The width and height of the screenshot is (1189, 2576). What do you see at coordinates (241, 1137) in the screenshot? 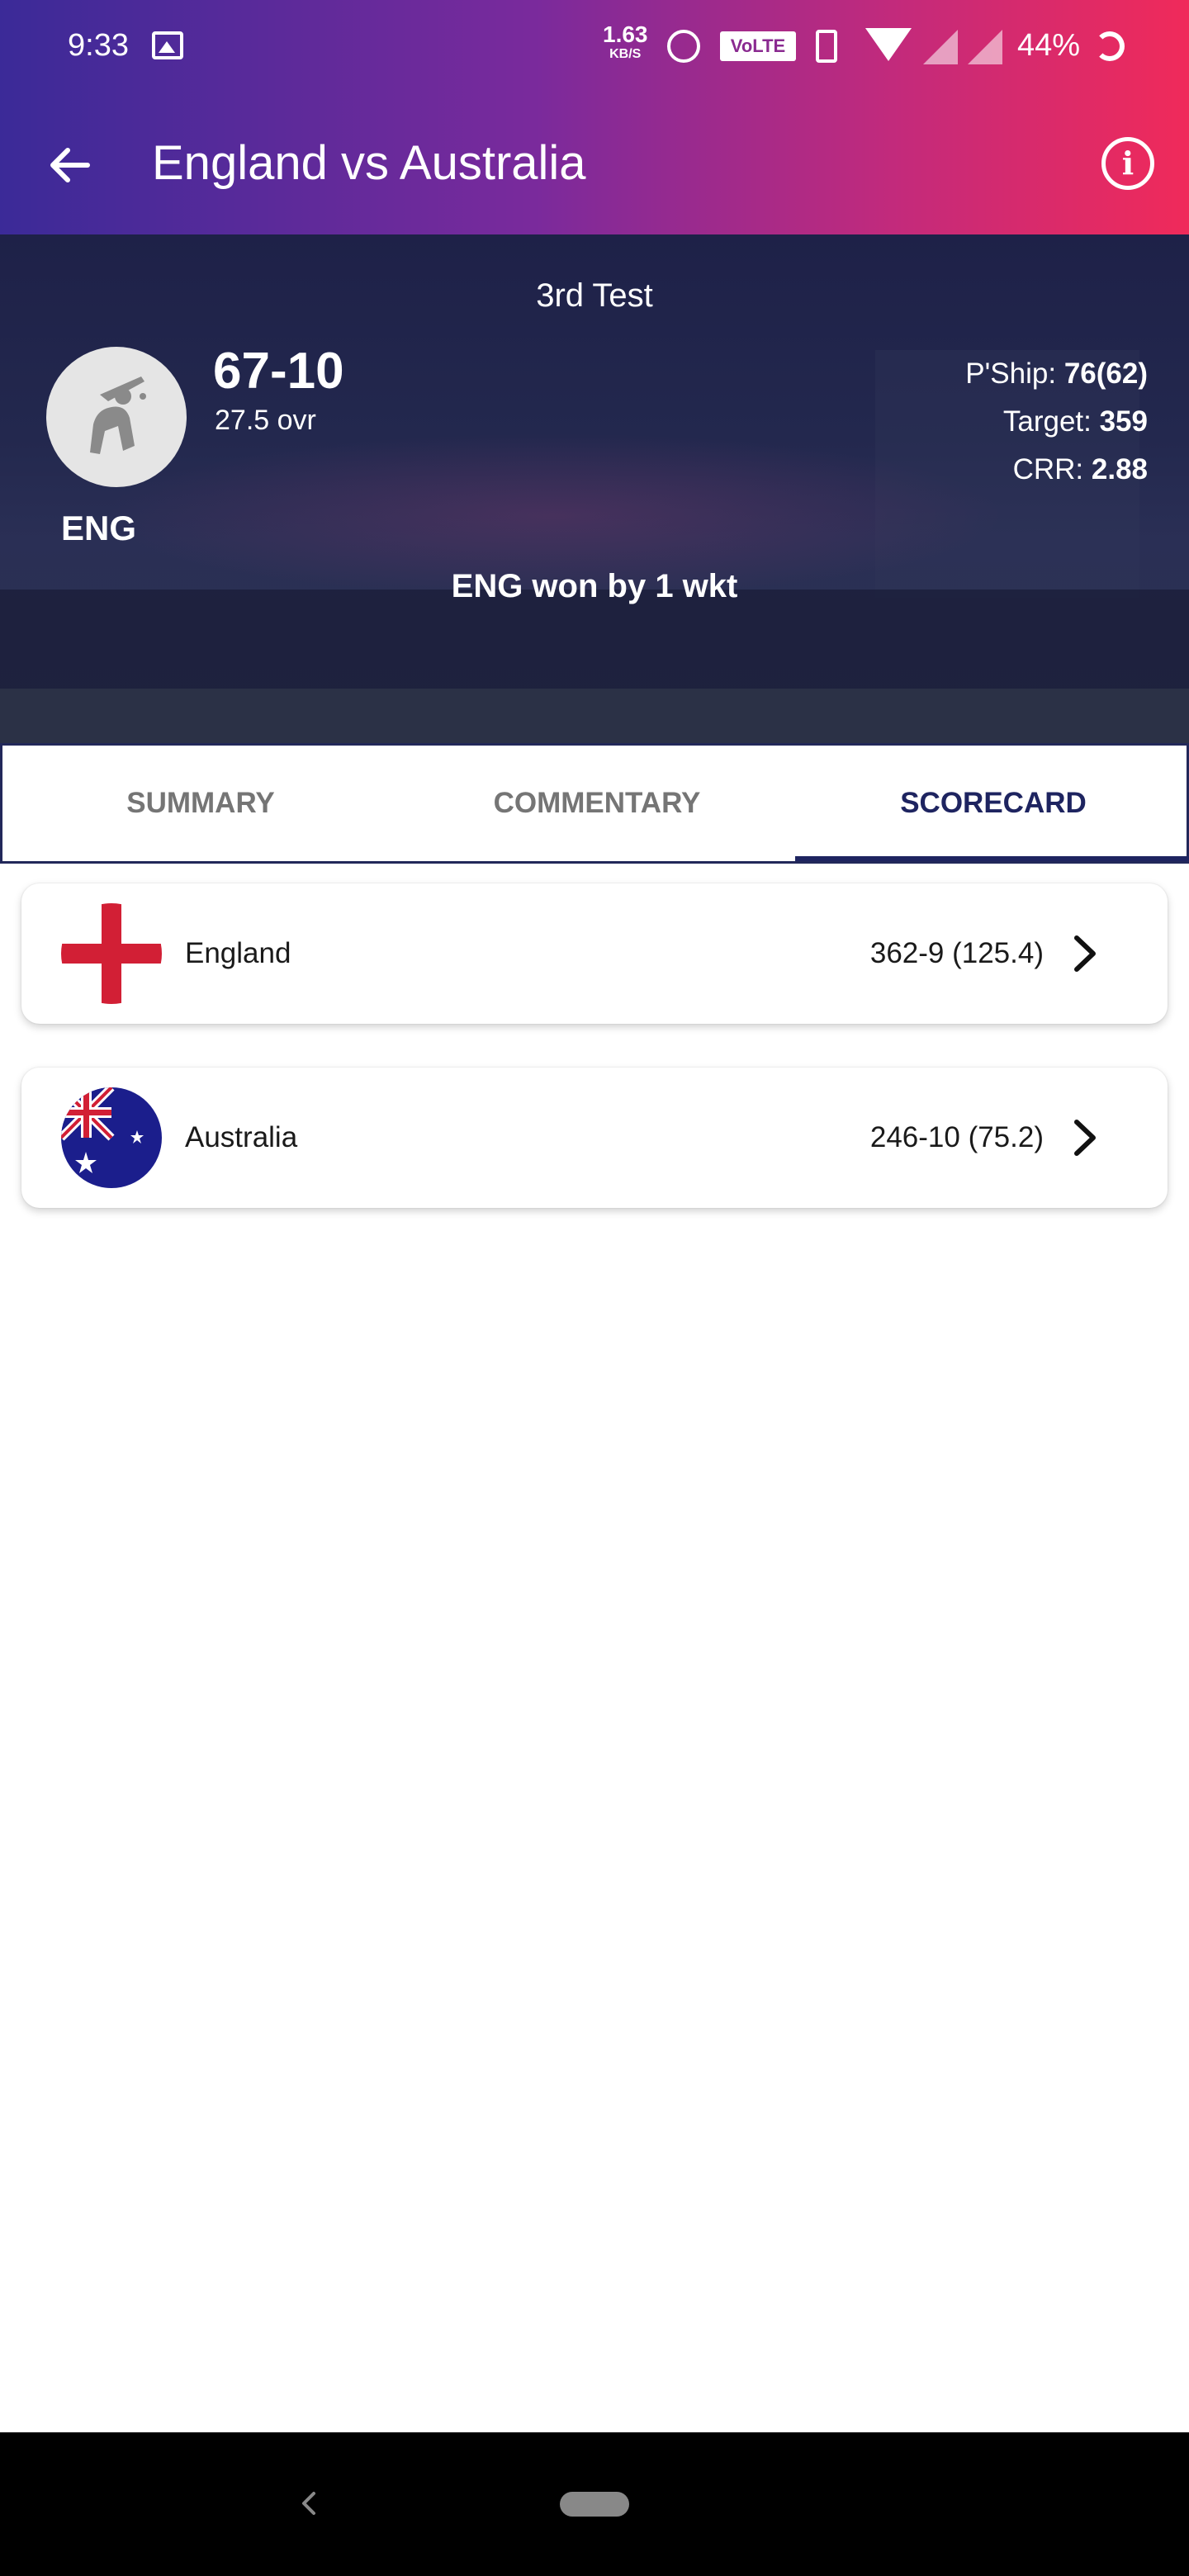
I see `team-name: Australia` at bounding box center [241, 1137].